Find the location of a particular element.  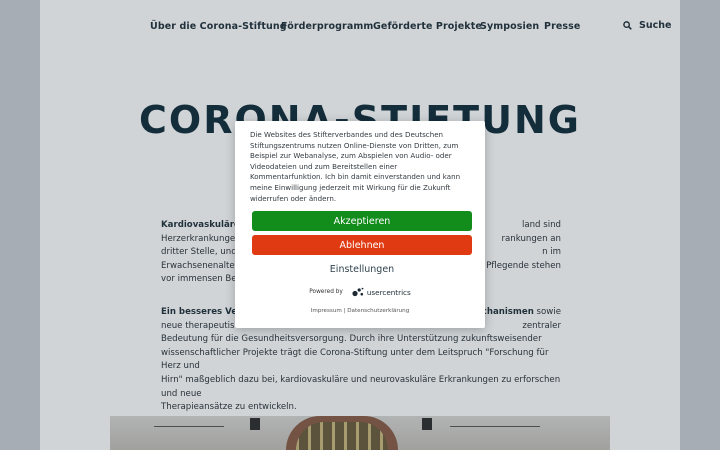

usercentrics-brand-text: usercentrics is located at coordinates (388, 292).